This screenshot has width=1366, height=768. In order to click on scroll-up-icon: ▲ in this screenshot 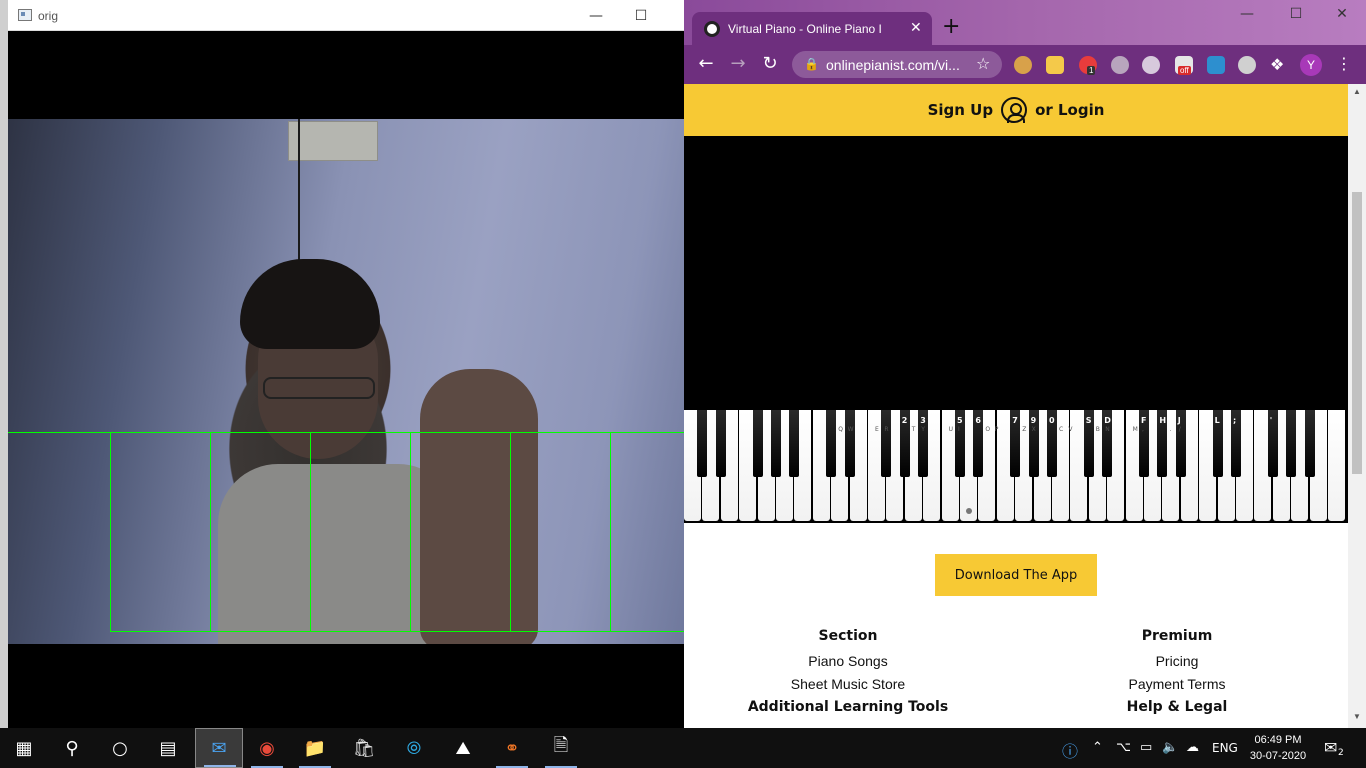, I will do `click(1357, 91)`.